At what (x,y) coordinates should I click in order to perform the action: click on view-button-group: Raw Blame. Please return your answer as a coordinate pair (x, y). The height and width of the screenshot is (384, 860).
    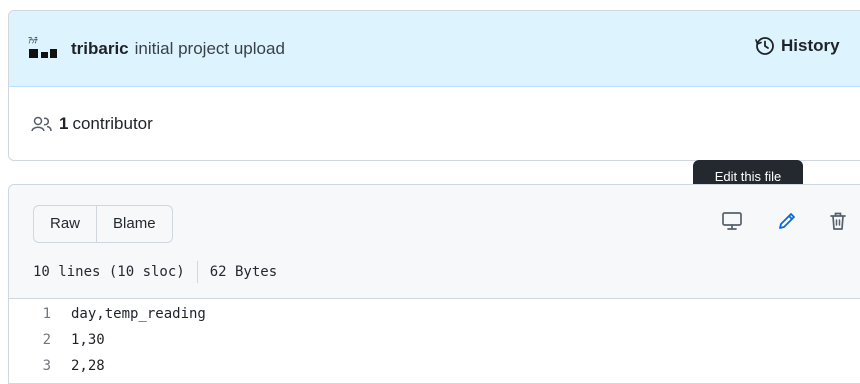
    Looking at the image, I should click on (103, 224).